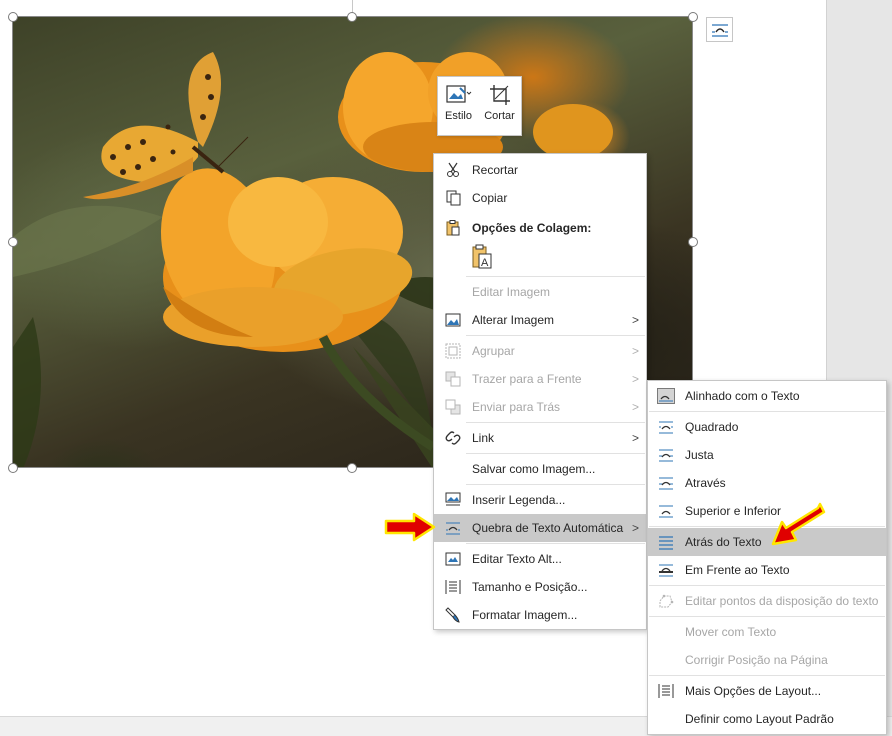  Describe the element at coordinates (666, 511) in the screenshot. I see `wrap-top-bottom-icon` at that location.